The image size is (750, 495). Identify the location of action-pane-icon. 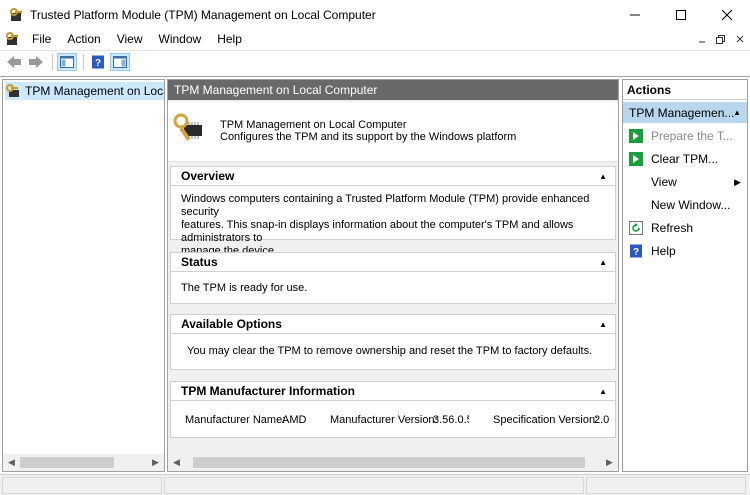
(120, 61).